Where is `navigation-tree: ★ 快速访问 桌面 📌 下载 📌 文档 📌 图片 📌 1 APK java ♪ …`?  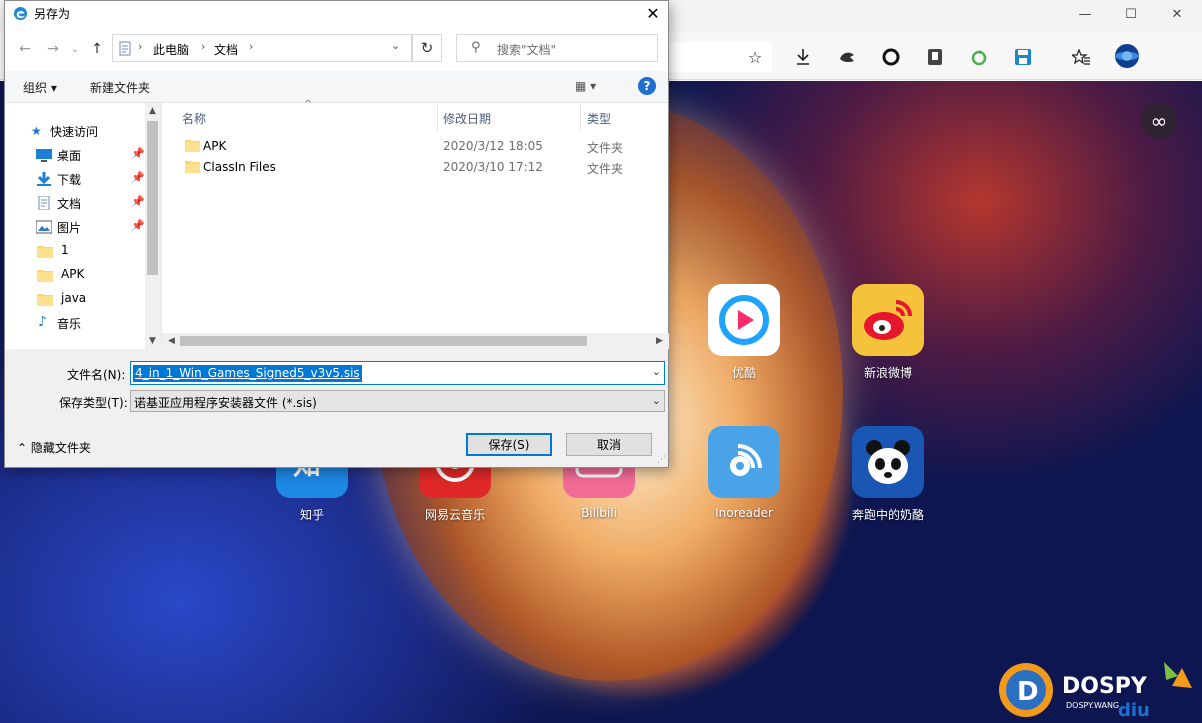 navigation-tree: ★ 快速访问 桌面 📌 下载 📌 文档 📌 图片 📌 1 APK java ♪ … is located at coordinates (82, 226).